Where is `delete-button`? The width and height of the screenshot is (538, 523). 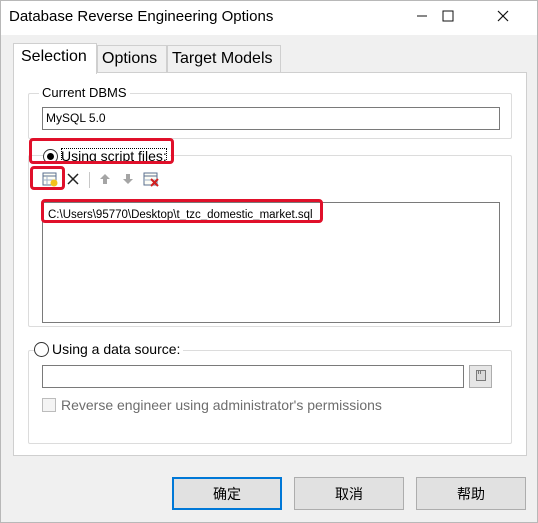 delete-button is located at coordinates (73, 180).